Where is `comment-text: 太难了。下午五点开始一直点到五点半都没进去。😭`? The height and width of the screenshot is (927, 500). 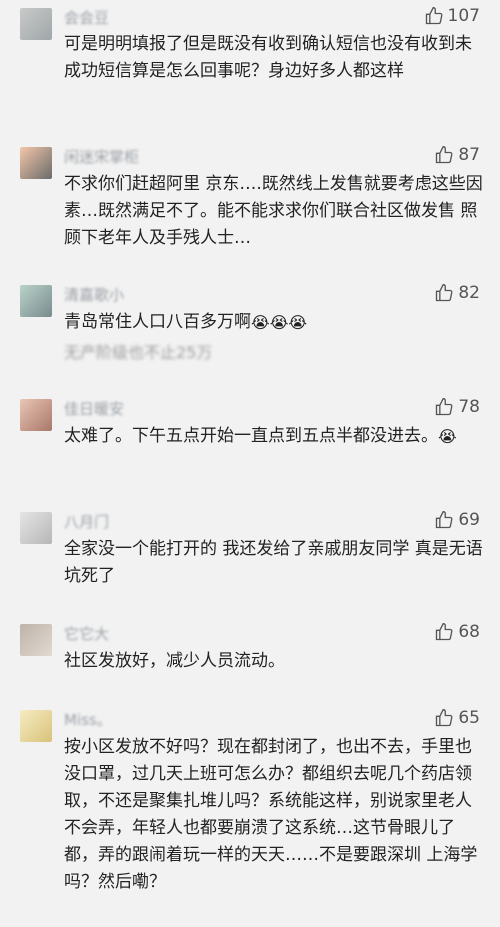
comment-text: 太难了。下午五点开始一直点到五点半都没进去。😭 is located at coordinates (274, 436).